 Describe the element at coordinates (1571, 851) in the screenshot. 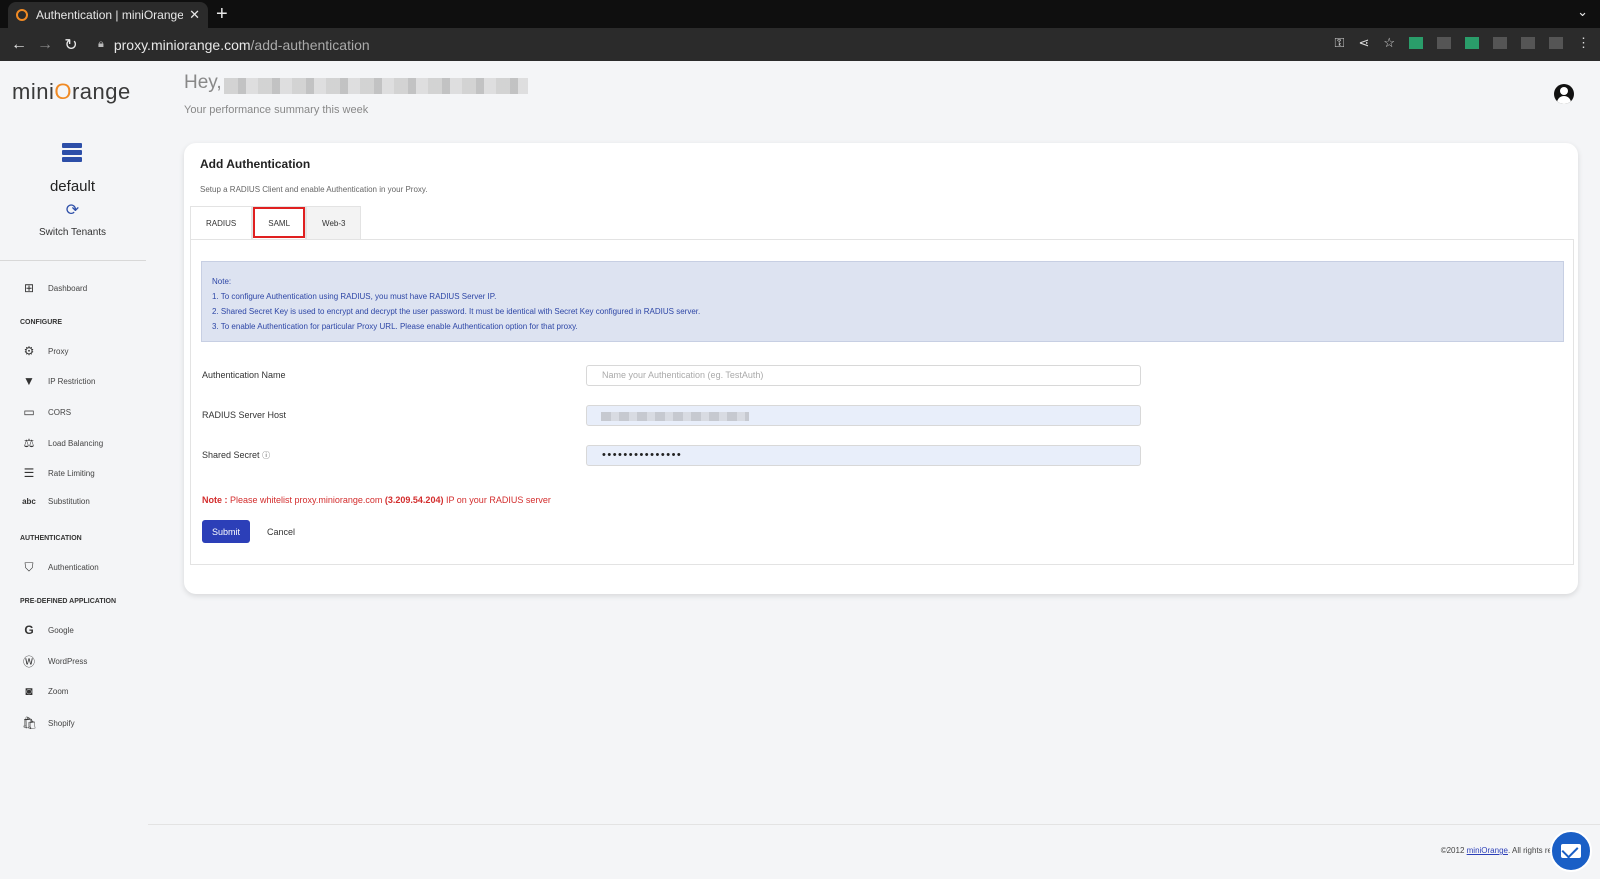

I see `mail-icon` at that location.